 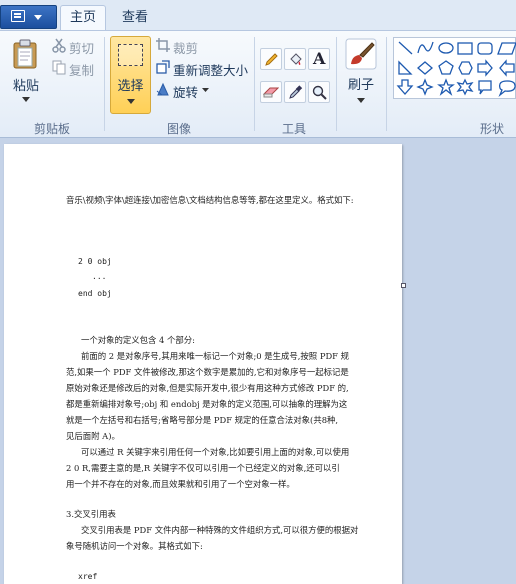 What do you see at coordinates (88, 576) in the screenshot?
I see `doc-line: xref` at bounding box center [88, 576].